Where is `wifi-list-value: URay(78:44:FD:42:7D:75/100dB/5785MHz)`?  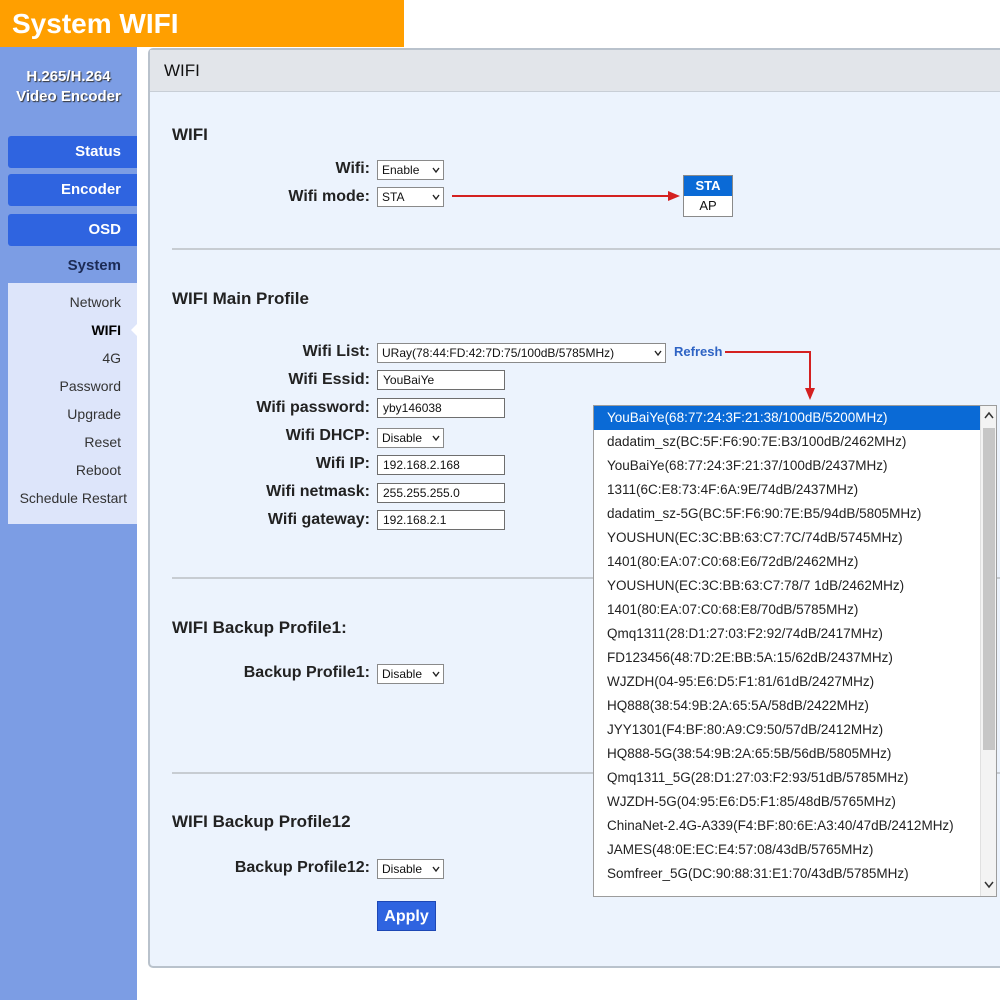
wifi-list-value: URay(78:44:FD:42:7D:75/100dB/5785MHz) is located at coordinates (498, 353).